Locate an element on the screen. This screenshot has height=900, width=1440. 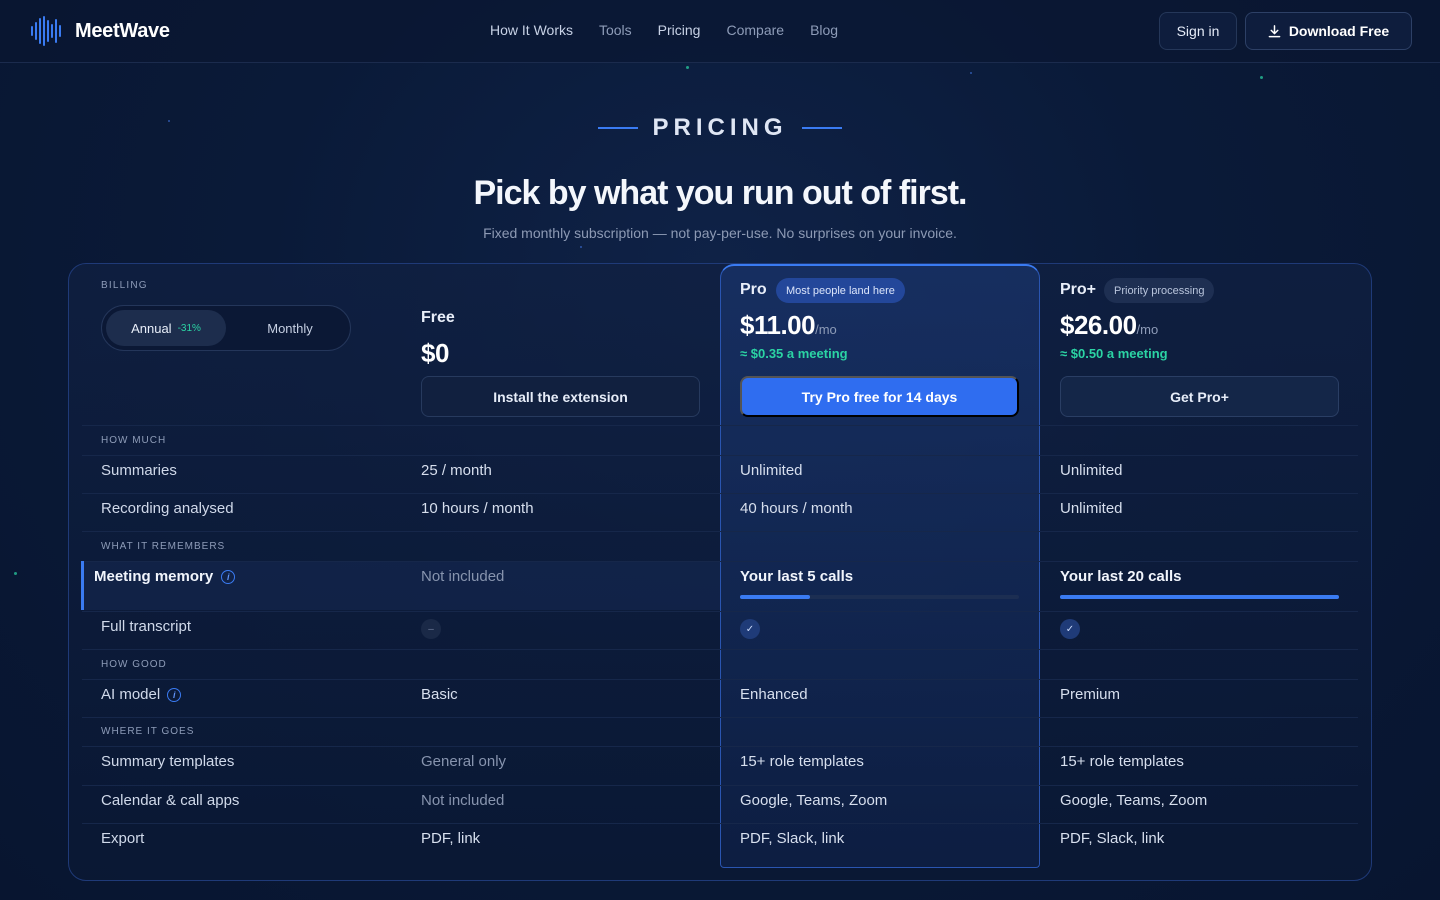
pro-price-amount: $11.00 is located at coordinates (778, 325).